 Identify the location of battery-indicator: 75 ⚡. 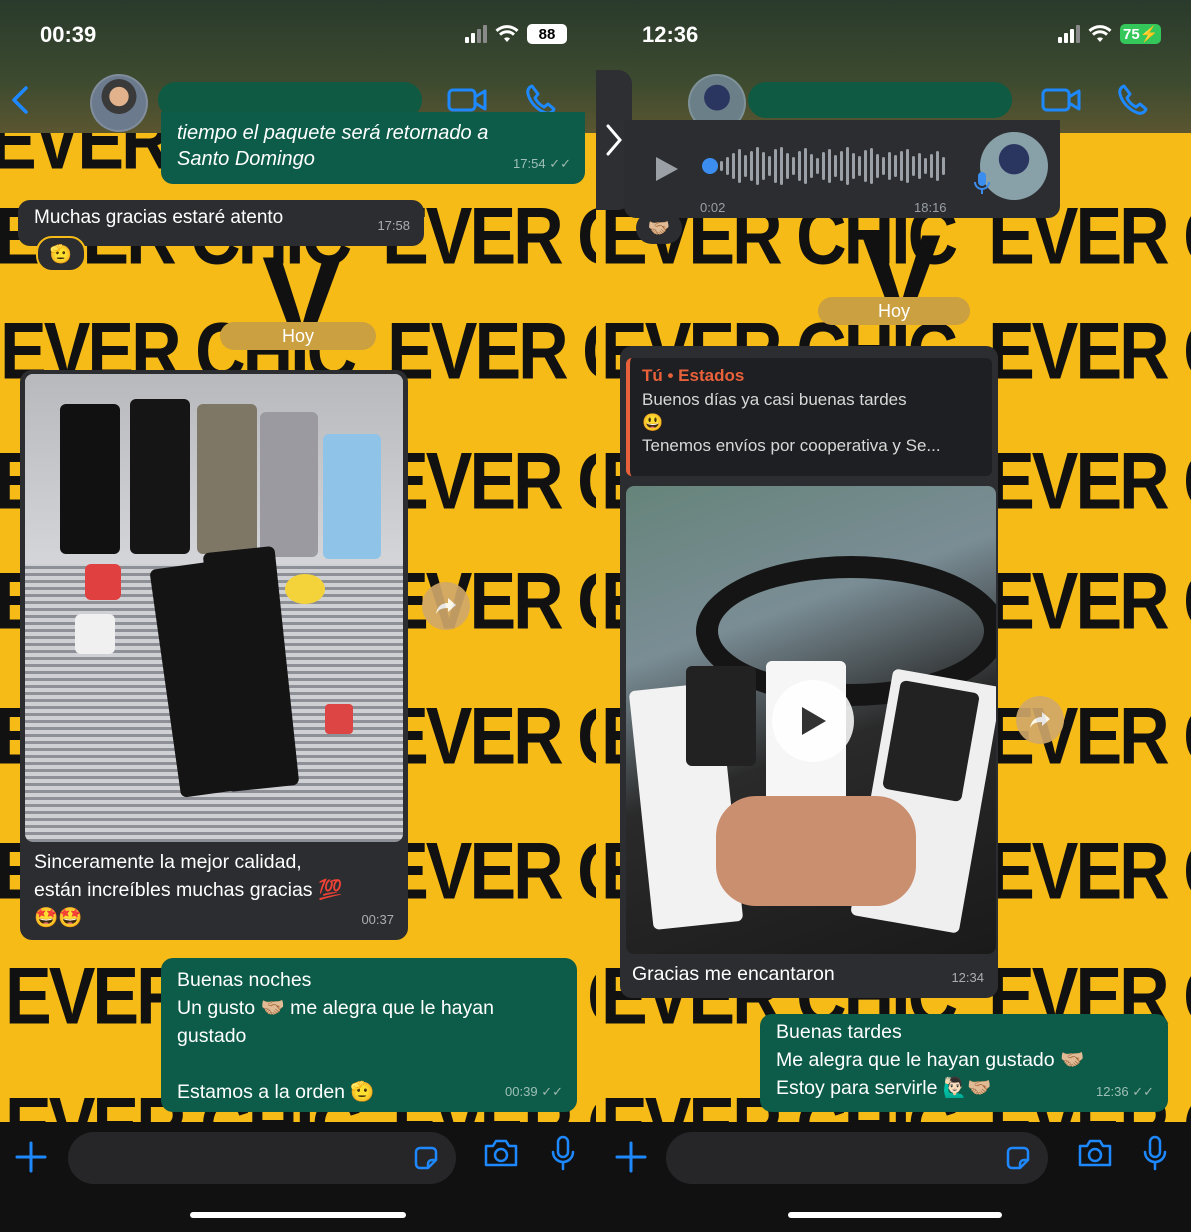
(1141, 34).